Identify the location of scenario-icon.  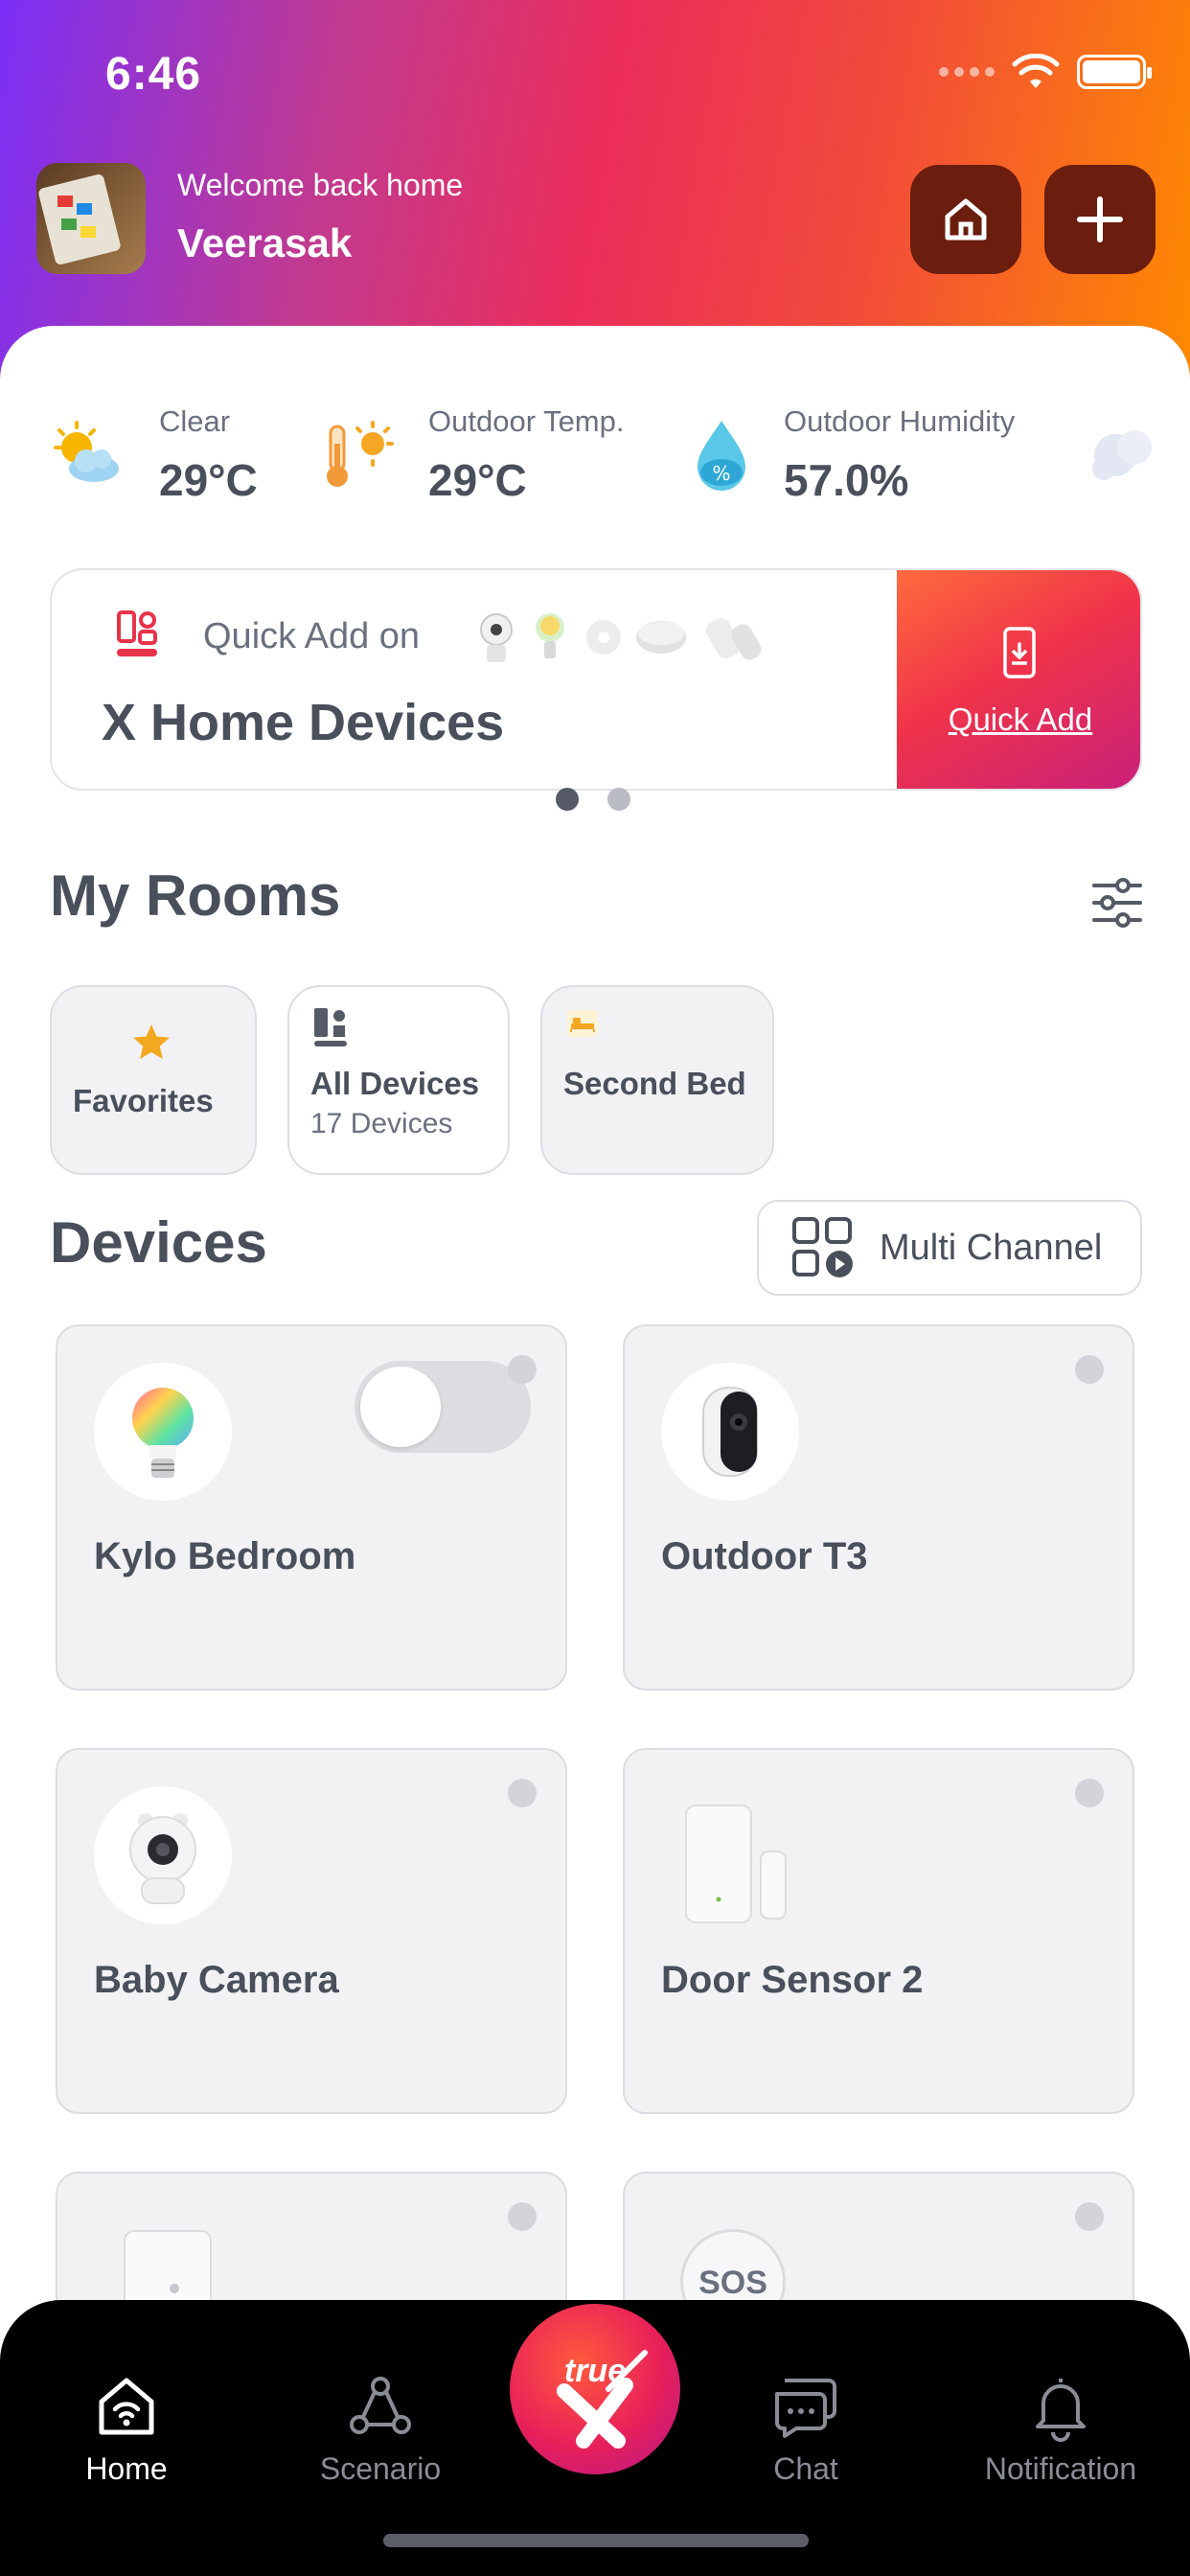
(381, 2405).